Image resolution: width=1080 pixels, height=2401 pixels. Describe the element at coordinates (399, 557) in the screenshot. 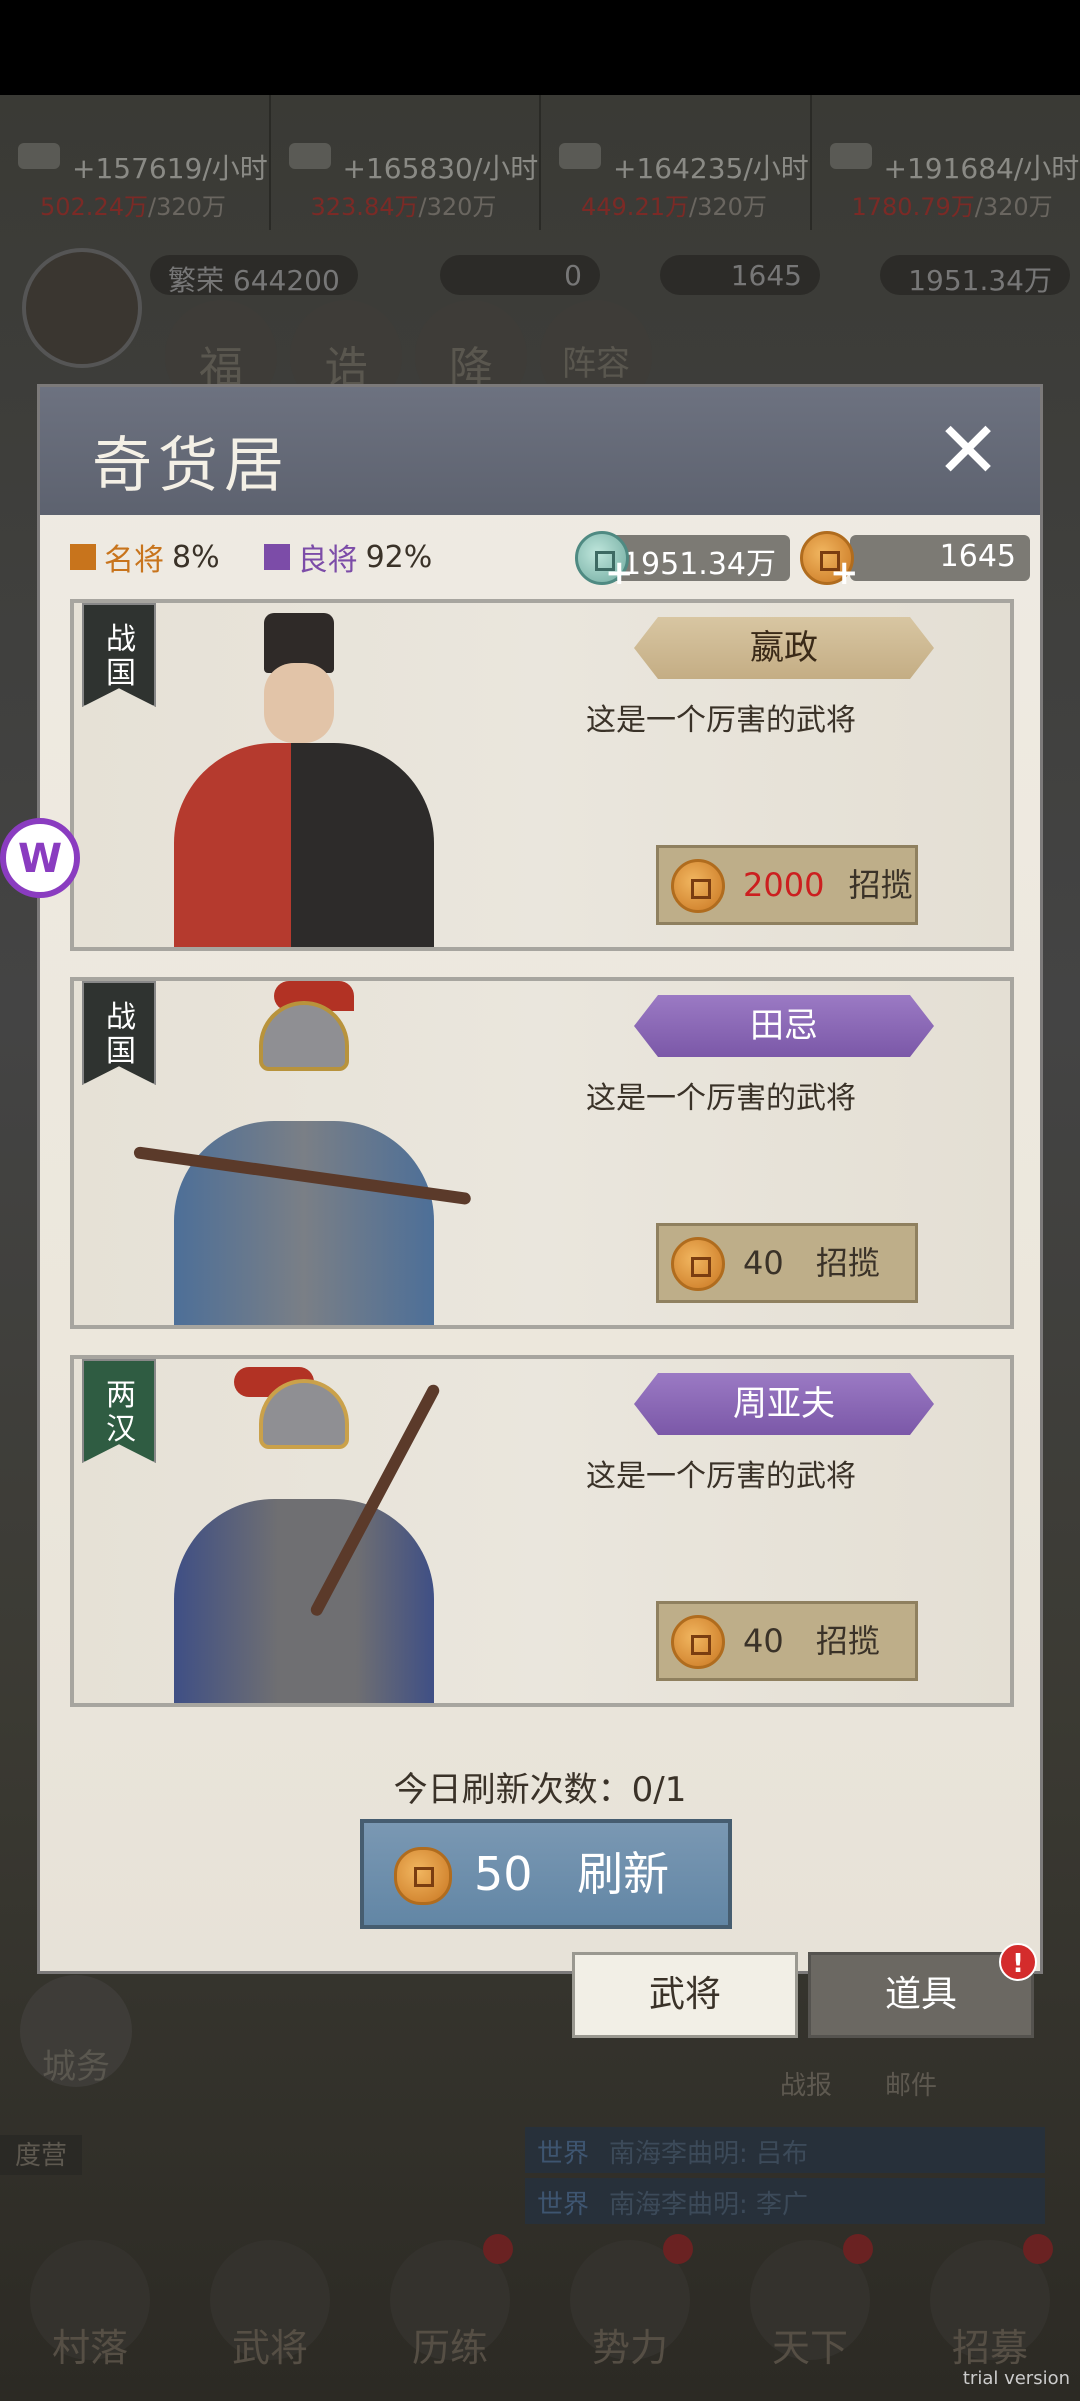

I see `good-general-rate: 92%` at that location.